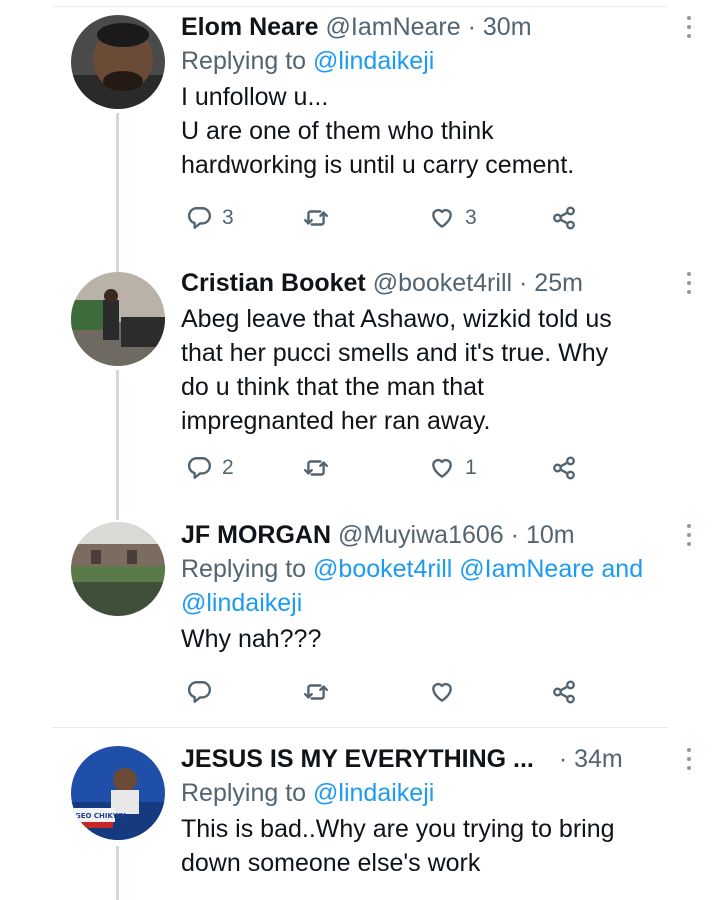 This screenshot has width=720, height=900. What do you see at coordinates (118, 793) in the screenshot?
I see `avatar: GEO CHIKWY` at bounding box center [118, 793].